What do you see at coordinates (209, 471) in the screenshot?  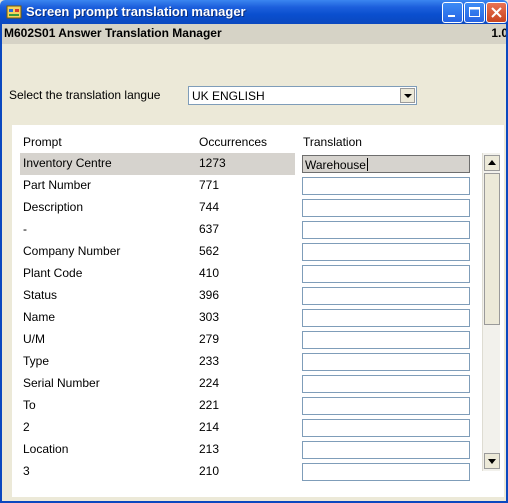 I see `occurrences-cell: 210` at bounding box center [209, 471].